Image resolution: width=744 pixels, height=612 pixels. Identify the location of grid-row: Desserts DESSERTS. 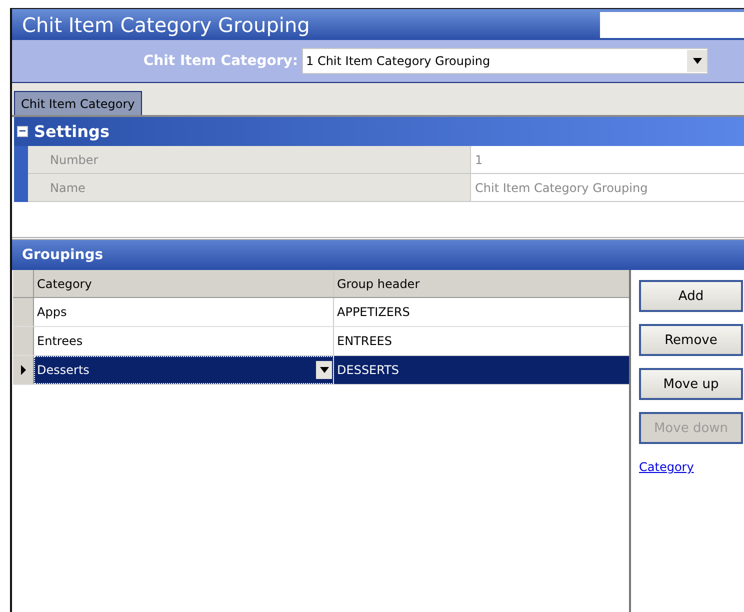
(321, 370).